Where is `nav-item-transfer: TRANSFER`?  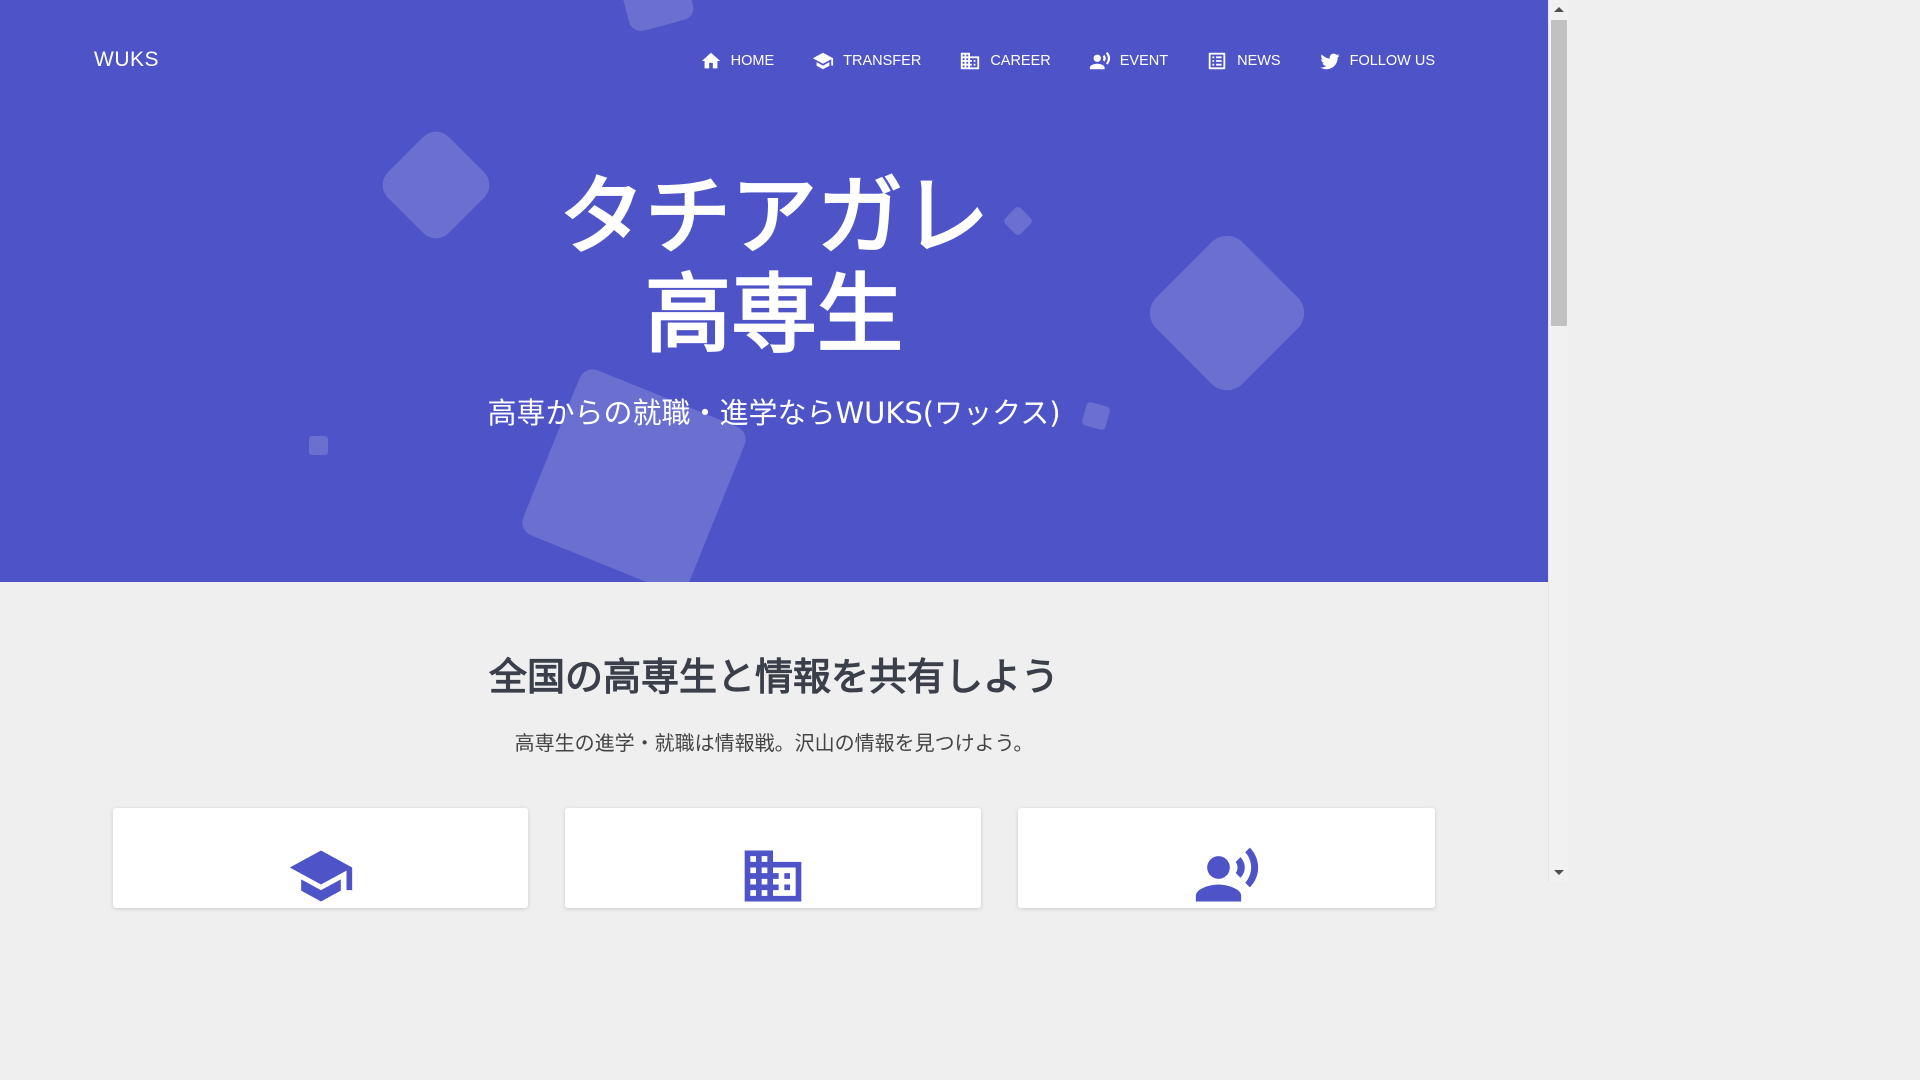
nav-item-transfer: TRANSFER is located at coordinates (866, 61).